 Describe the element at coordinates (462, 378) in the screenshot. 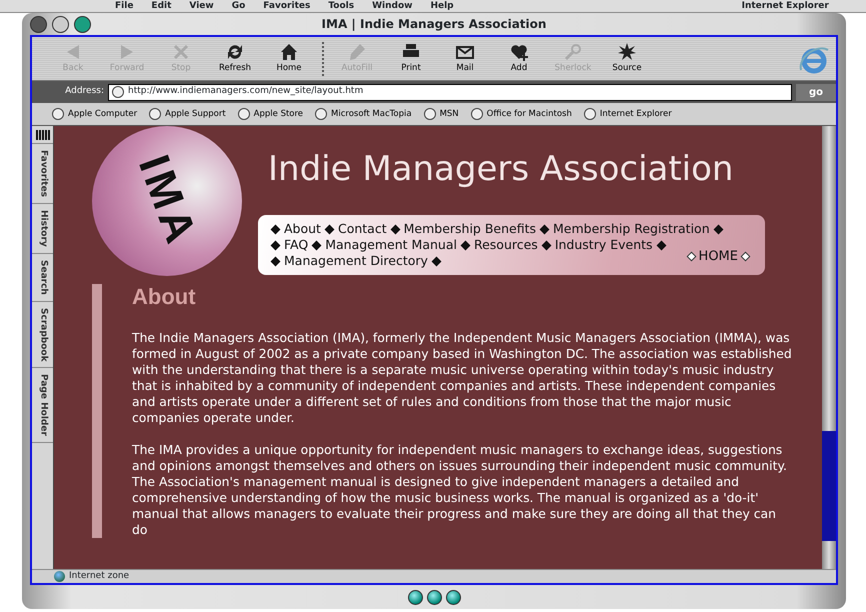

I see `paragraph: The Indie Managers Association (IMA), formerly the Independent Music Managers Association (IMMA), was formed in August of 2002 as a private company based in Washington DC. The association was established with the understanding that there is a separate music universe operating within today's music industry that is inhabited by a community of independent companies and artists. These independent companies and artists operate under a different set of rules and conditions from those that the major music companies operate under.` at that location.